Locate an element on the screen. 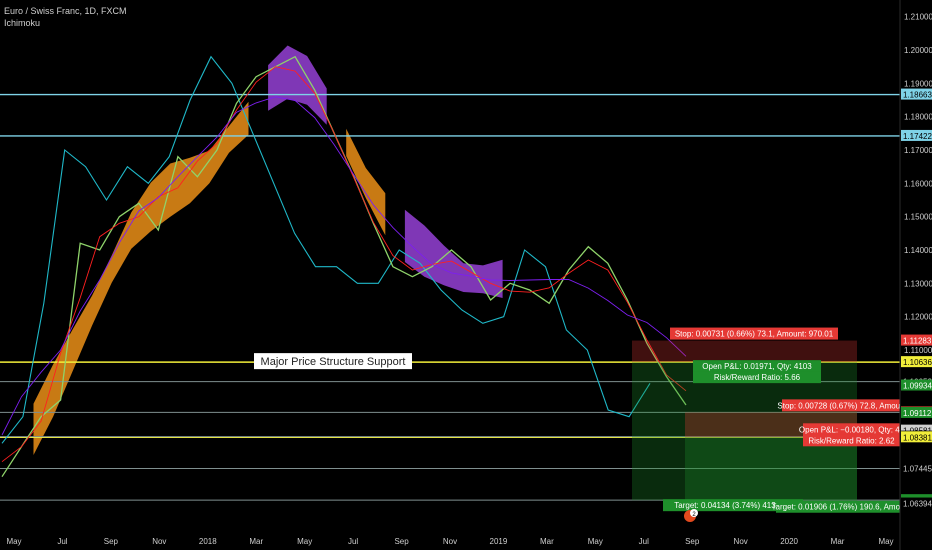  y-tick-label: 1.18000 is located at coordinates (918, 117).